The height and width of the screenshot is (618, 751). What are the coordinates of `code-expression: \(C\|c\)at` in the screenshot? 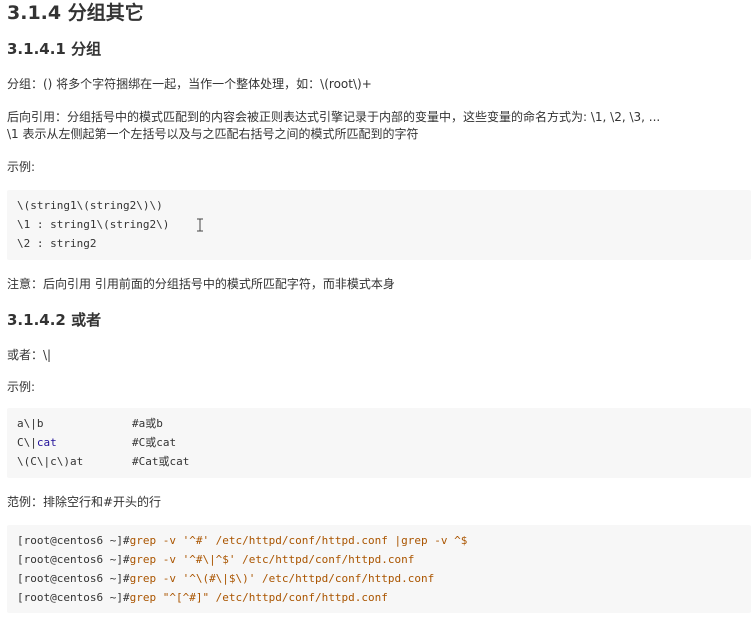 It's located at (50, 461).